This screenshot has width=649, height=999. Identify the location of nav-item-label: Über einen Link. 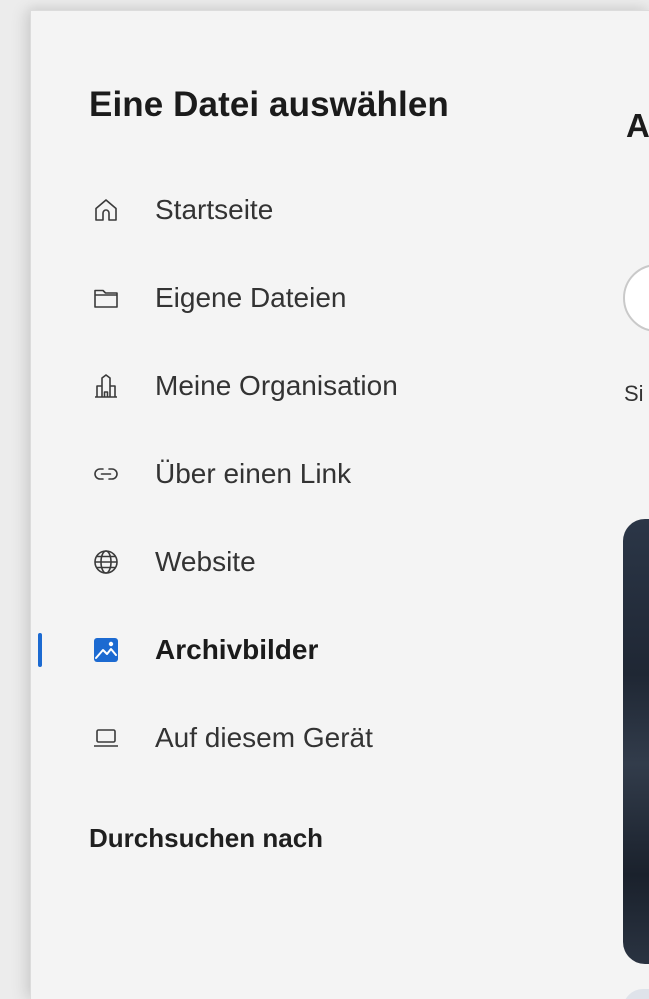
(253, 473).